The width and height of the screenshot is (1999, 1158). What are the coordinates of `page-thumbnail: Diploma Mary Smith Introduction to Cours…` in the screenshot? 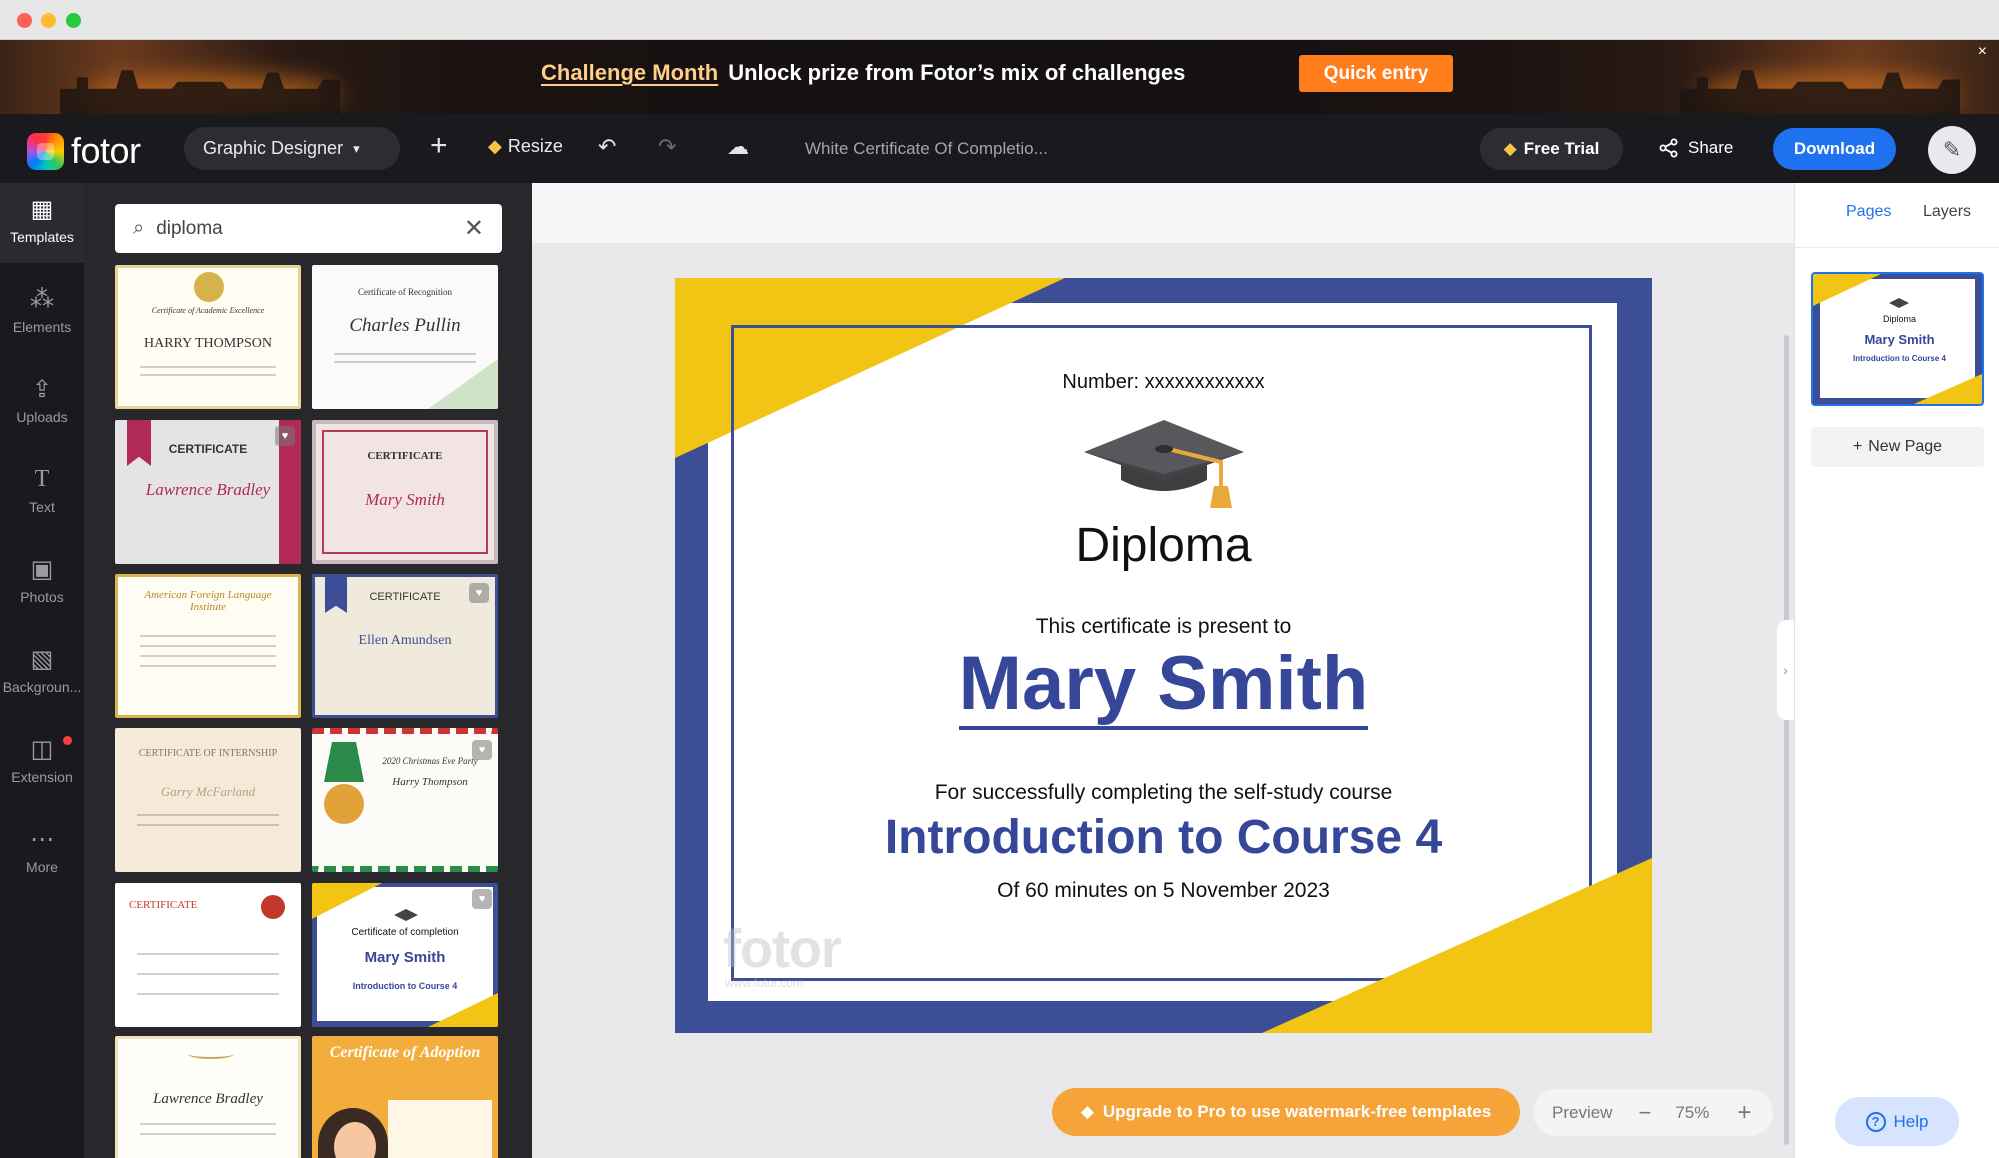 It's located at (1897, 339).